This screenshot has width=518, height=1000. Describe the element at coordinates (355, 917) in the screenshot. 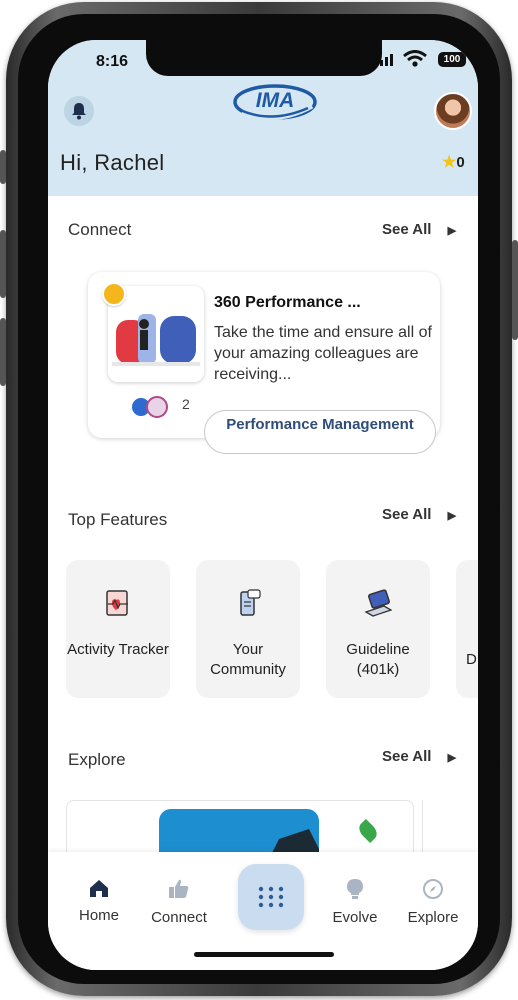

I see `nav-label: Evolve` at that location.